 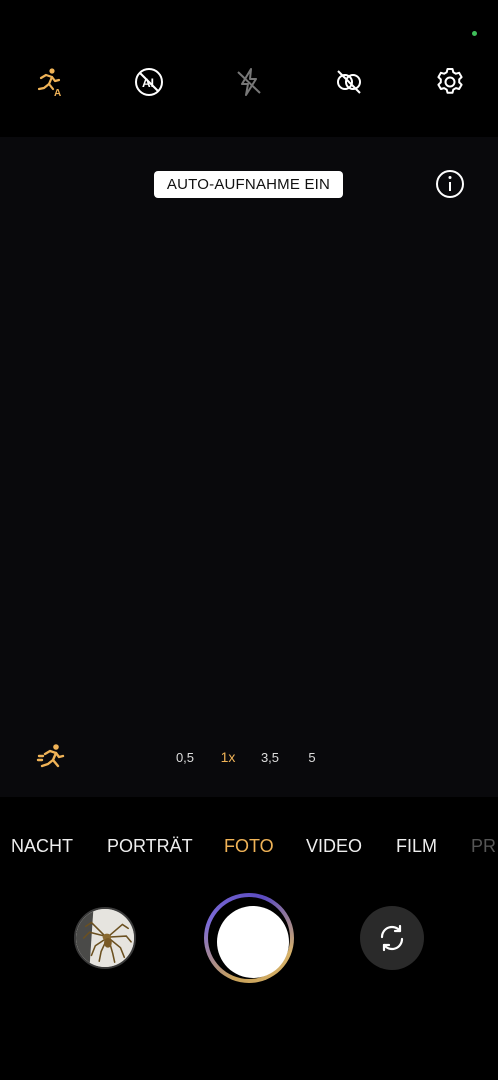 I want to click on camera-mode-selector: NACHT PORTRÄT FOTO VIDEO FILM PR, so click(x=249, y=850).